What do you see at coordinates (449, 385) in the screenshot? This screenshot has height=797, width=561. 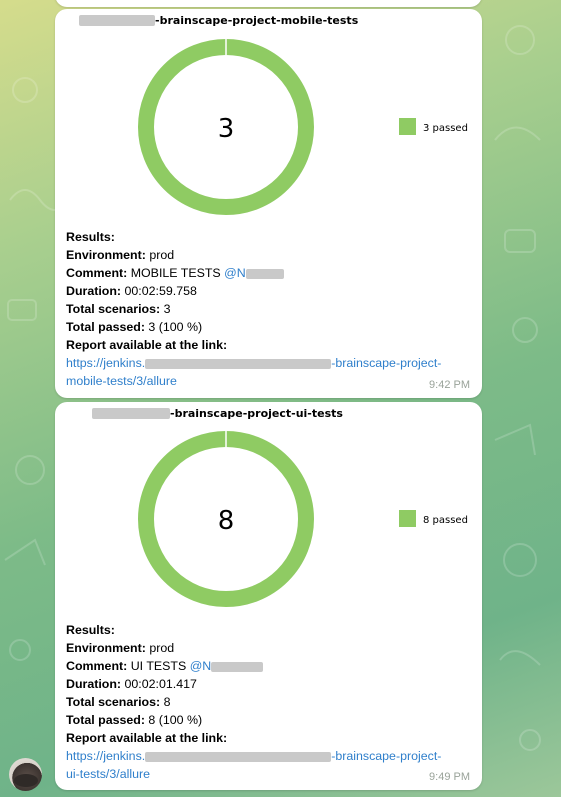 I see `message-timestamp: 9:42 PM` at bounding box center [449, 385].